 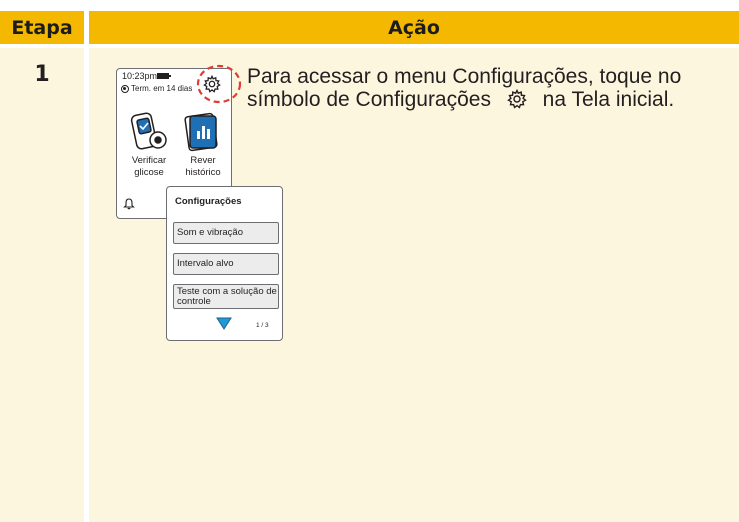 What do you see at coordinates (149, 166) in the screenshot?
I see `check-glucose-label: Verificar glicose` at bounding box center [149, 166].